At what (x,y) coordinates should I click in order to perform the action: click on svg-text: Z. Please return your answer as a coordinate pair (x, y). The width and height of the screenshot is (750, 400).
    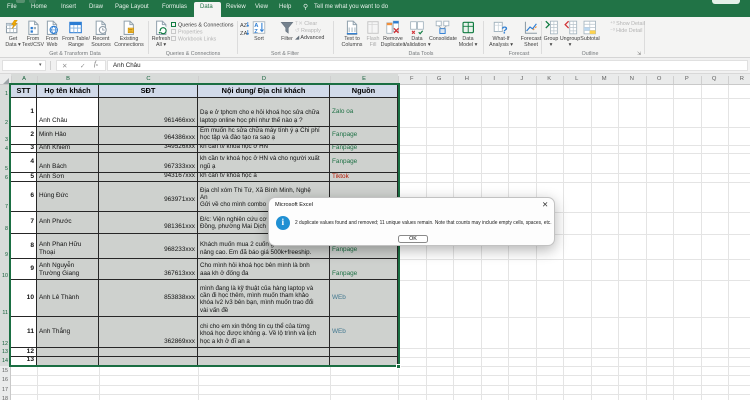
    Looking at the image, I should click on (256, 32).